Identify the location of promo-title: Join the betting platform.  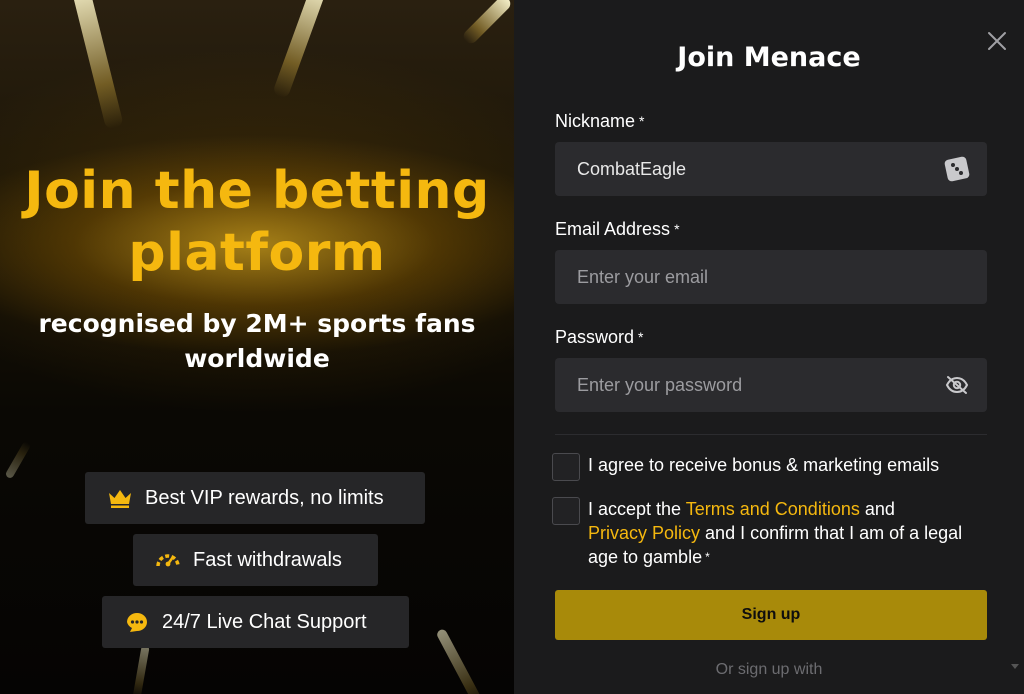
(257, 222).